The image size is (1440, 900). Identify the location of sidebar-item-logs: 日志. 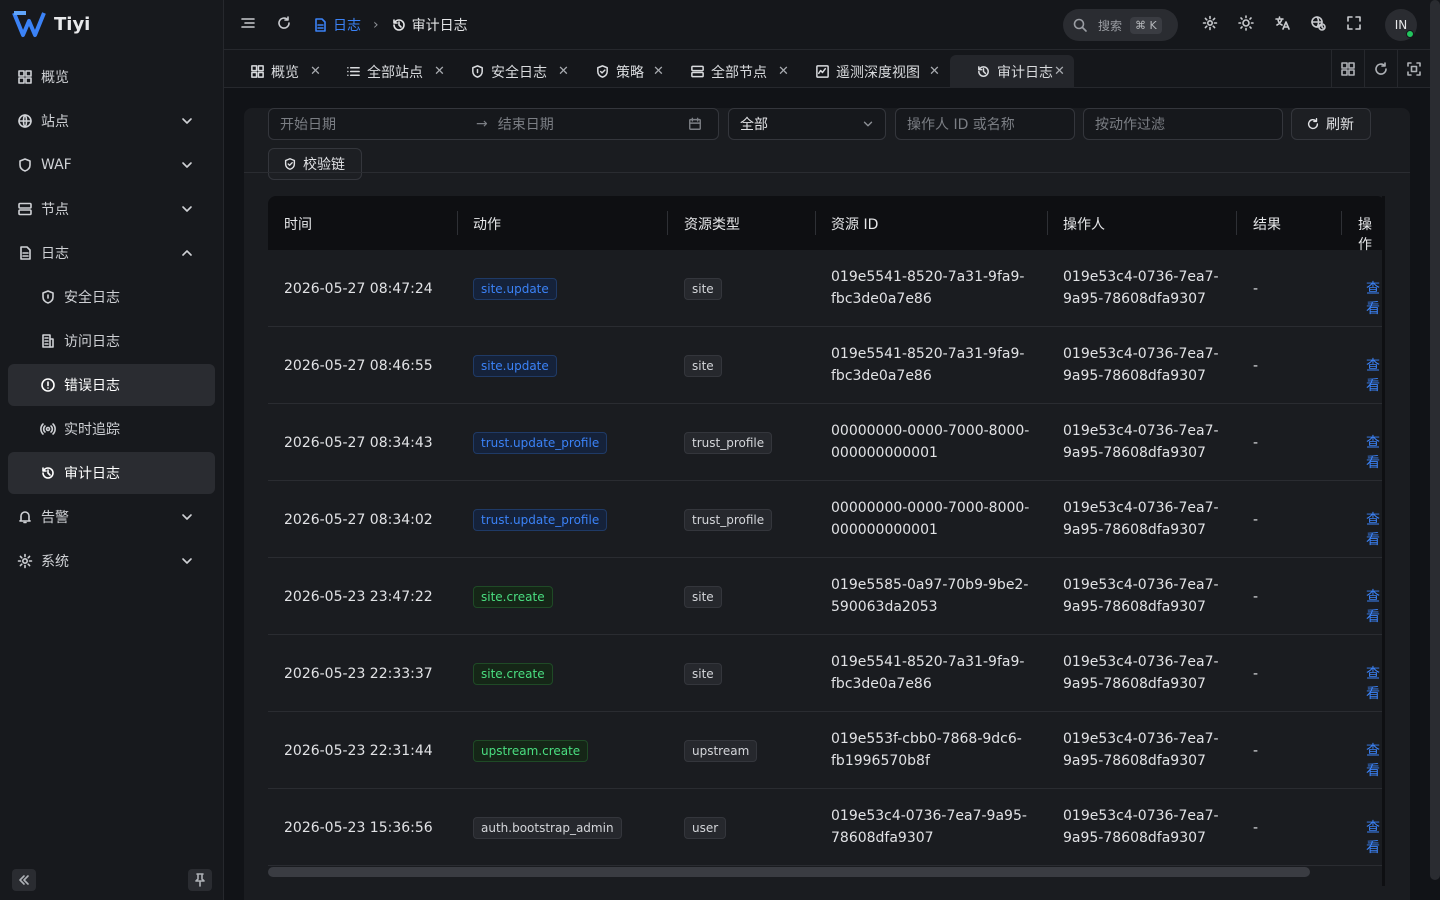
(111, 253).